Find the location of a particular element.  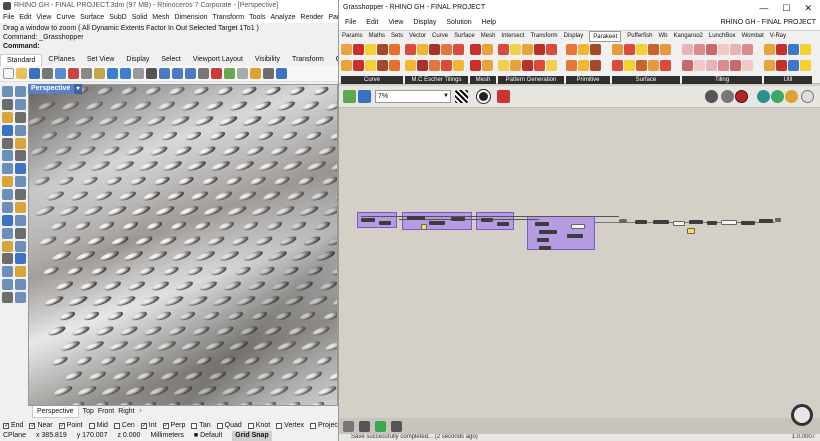

arc-icon is located at coordinates (20, 117).